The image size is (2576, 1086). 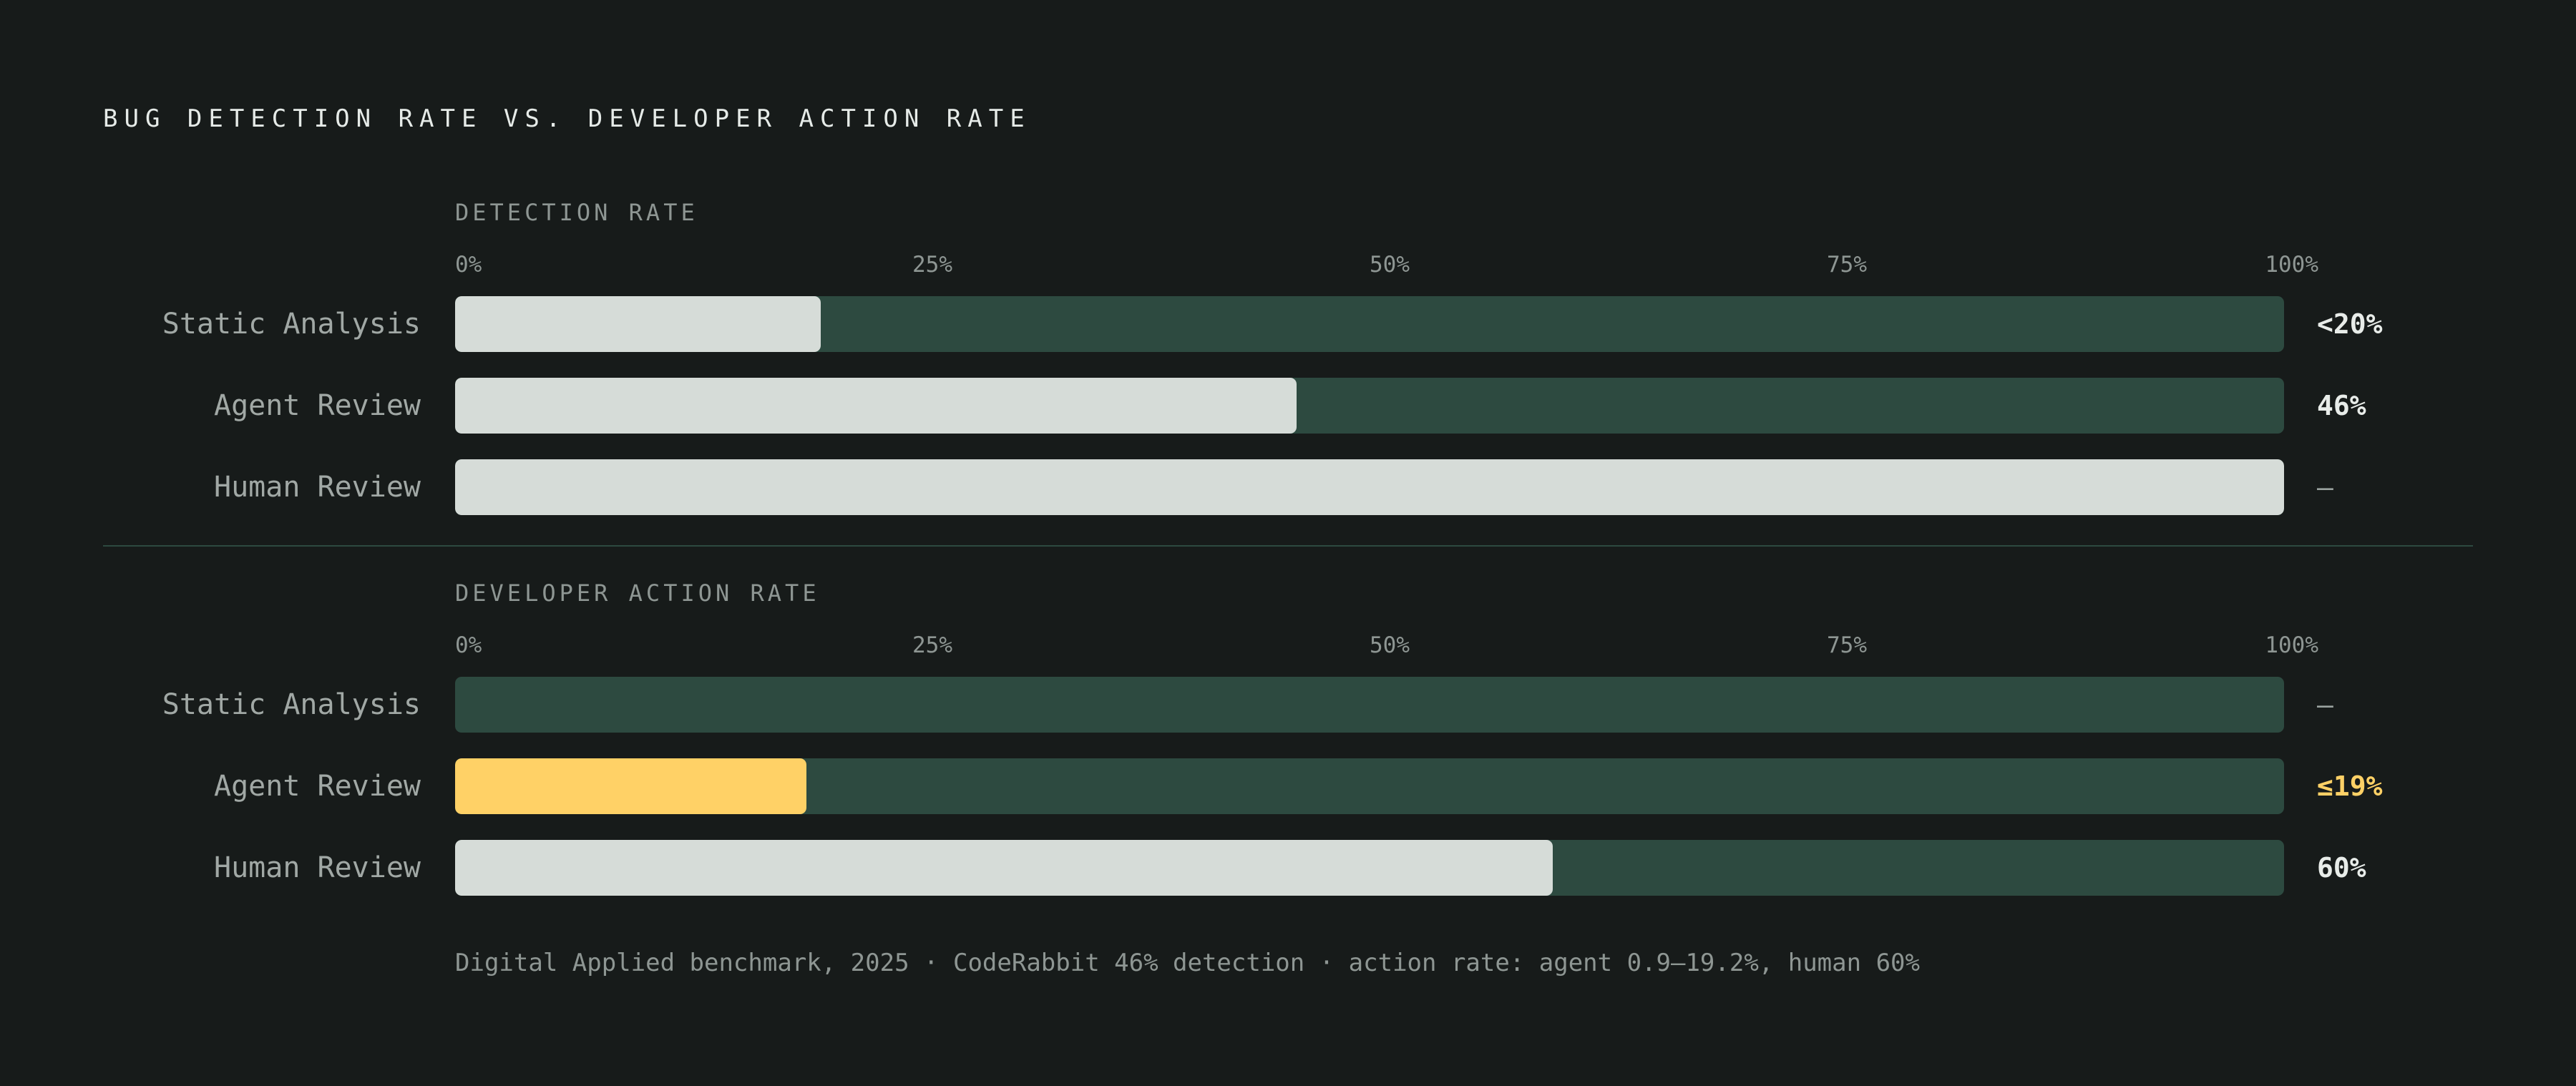 What do you see at coordinates (2350, 787) in the screenshot?
I see `value-label: ≤19%` at bounding box center [2350, 787].